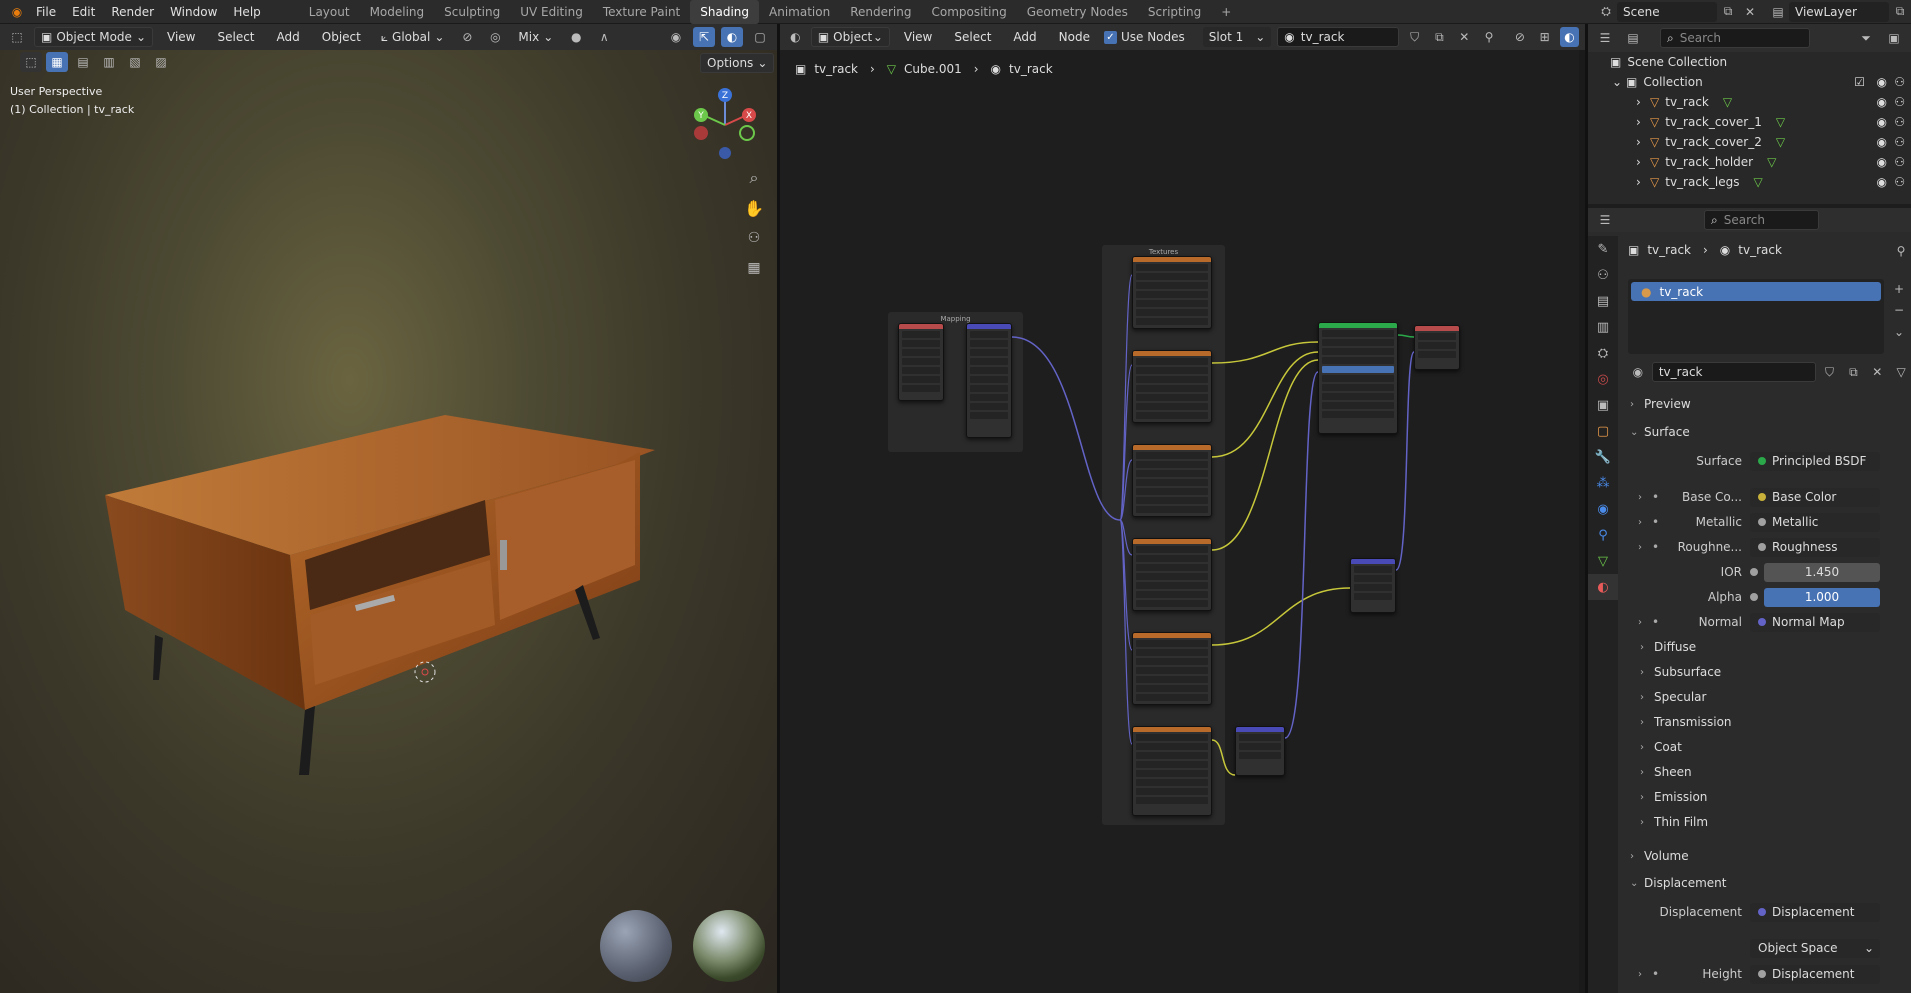  I want to click on tab-texture-paint: Texture Paint, so click(641, 12).